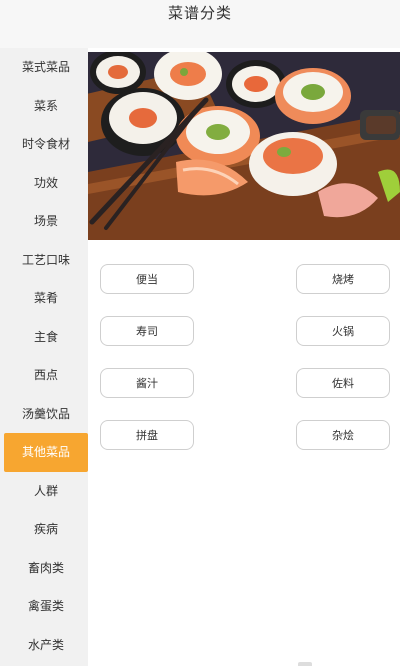 The image size is (400, 666). I want to click on sidebar-item-seasonal: 时令食材, so click(46, 144).